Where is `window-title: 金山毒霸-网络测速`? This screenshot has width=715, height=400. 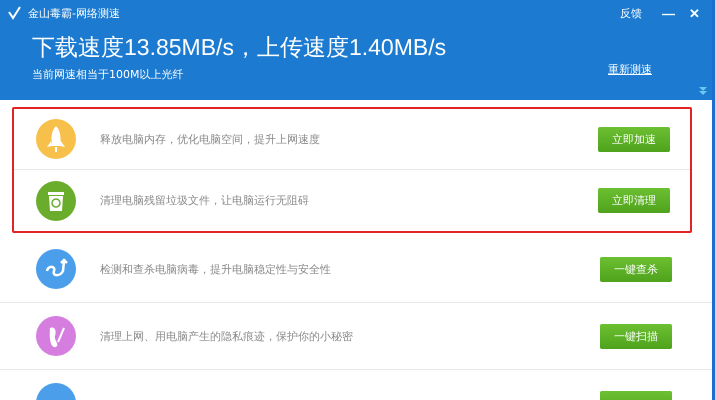 window-title: 金山毒霸-网络测速 is located at coordinates (74, 13).